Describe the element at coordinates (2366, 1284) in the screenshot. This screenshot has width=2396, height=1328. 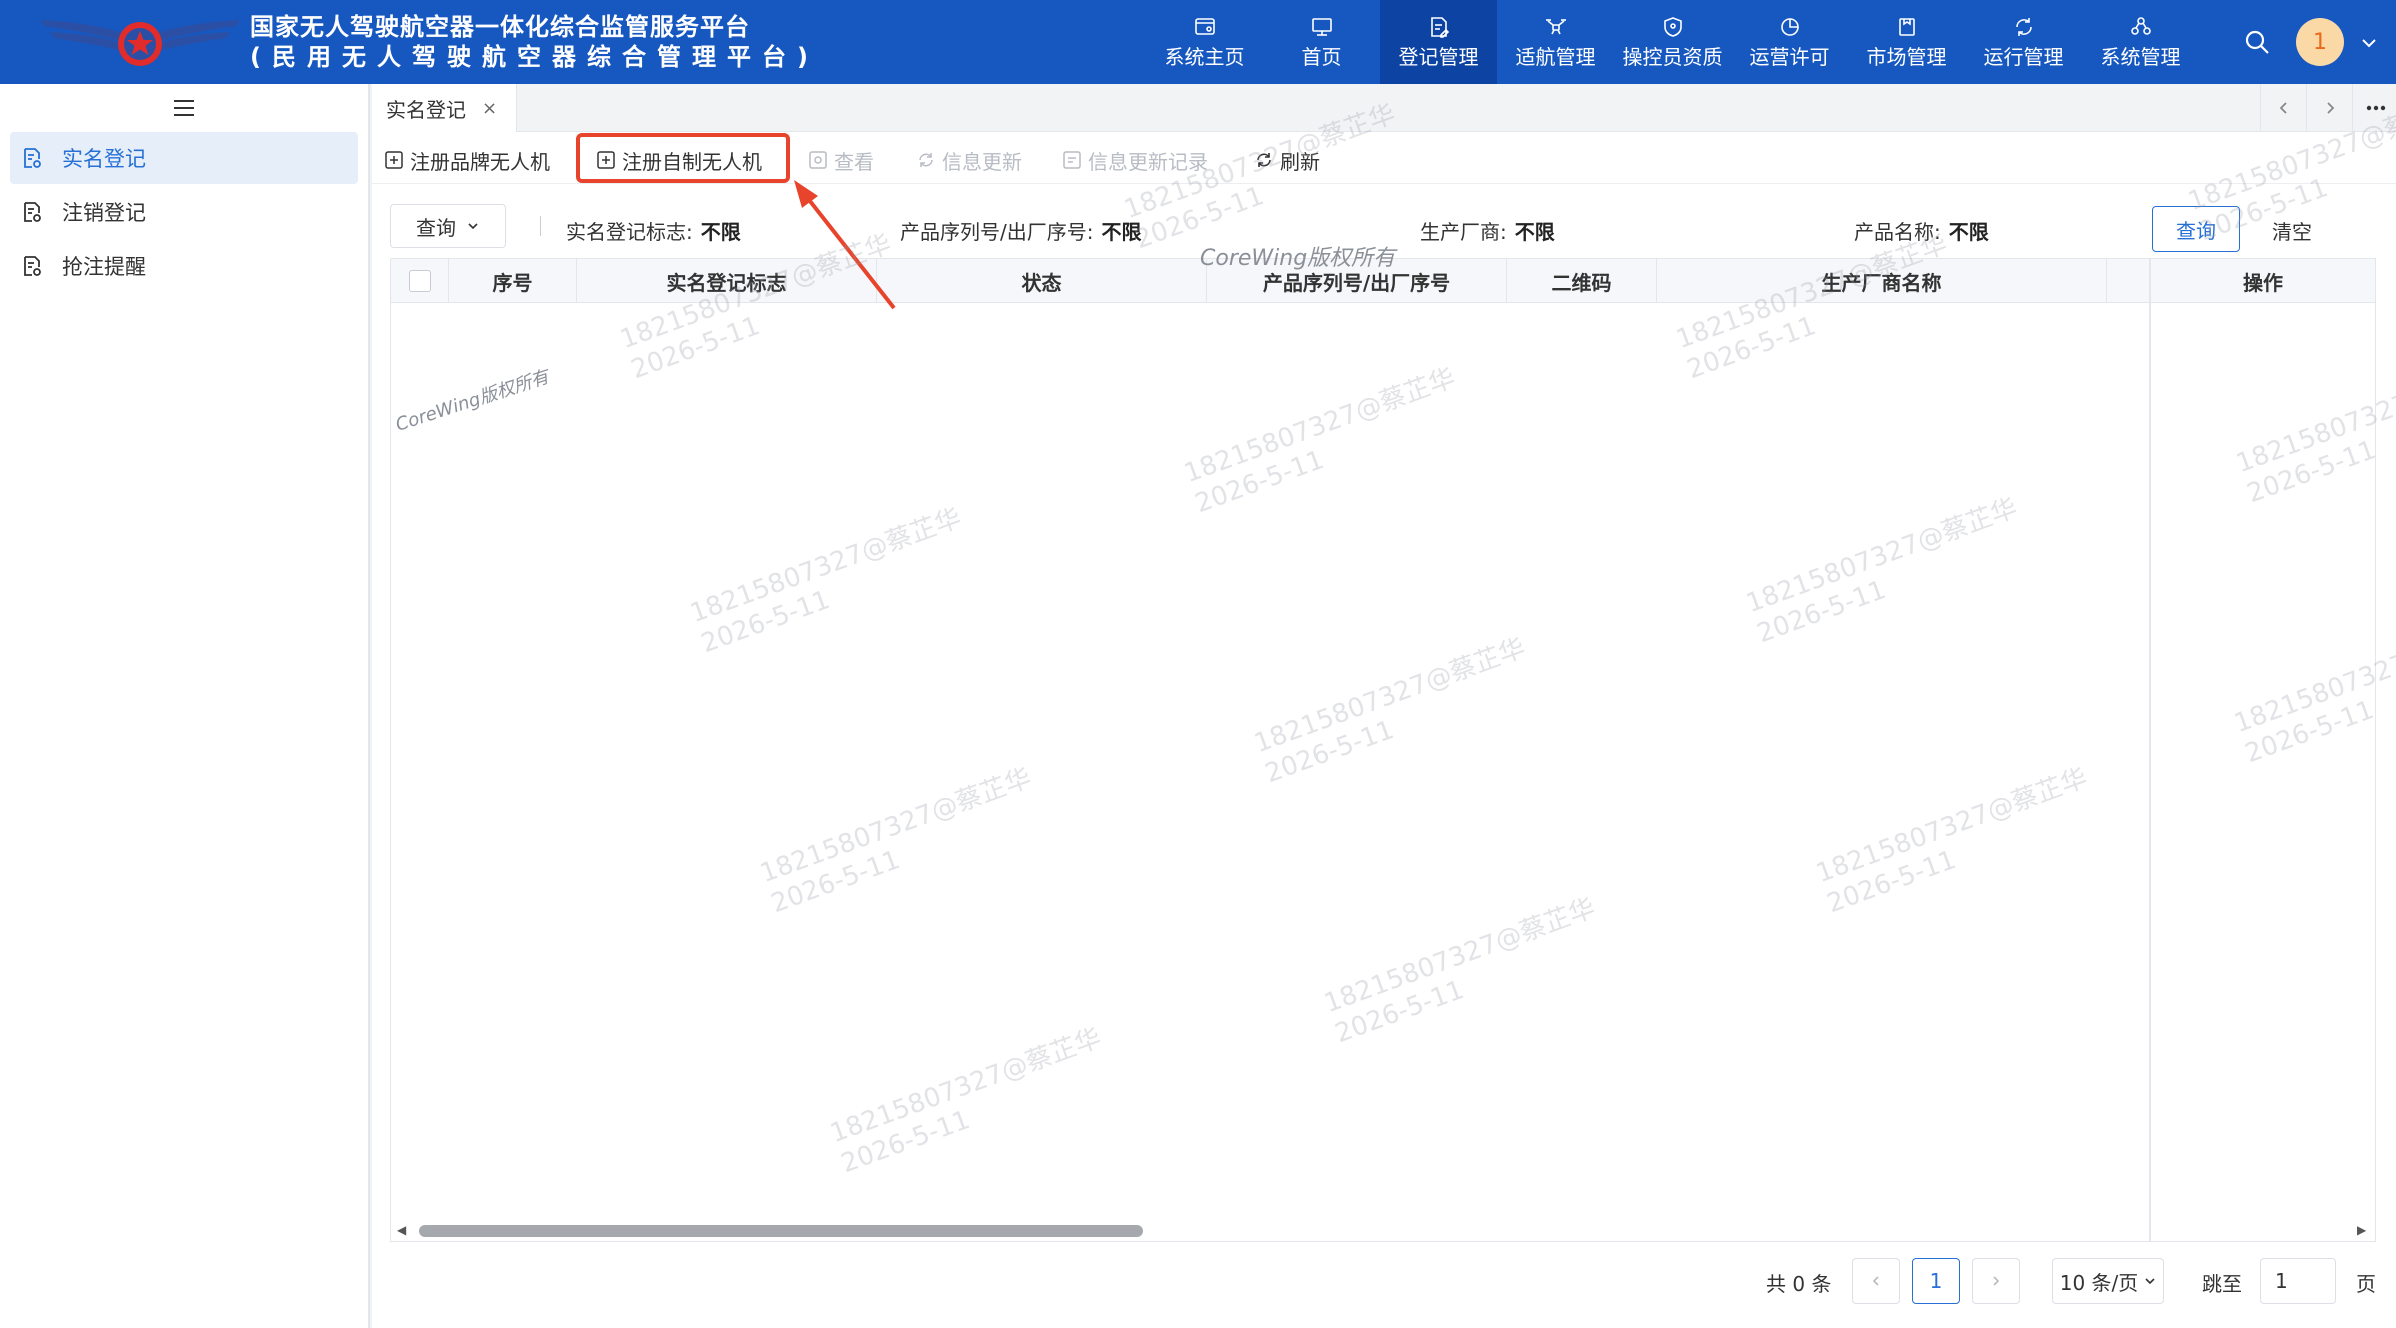
I see `page-suffix: 页` at that location.